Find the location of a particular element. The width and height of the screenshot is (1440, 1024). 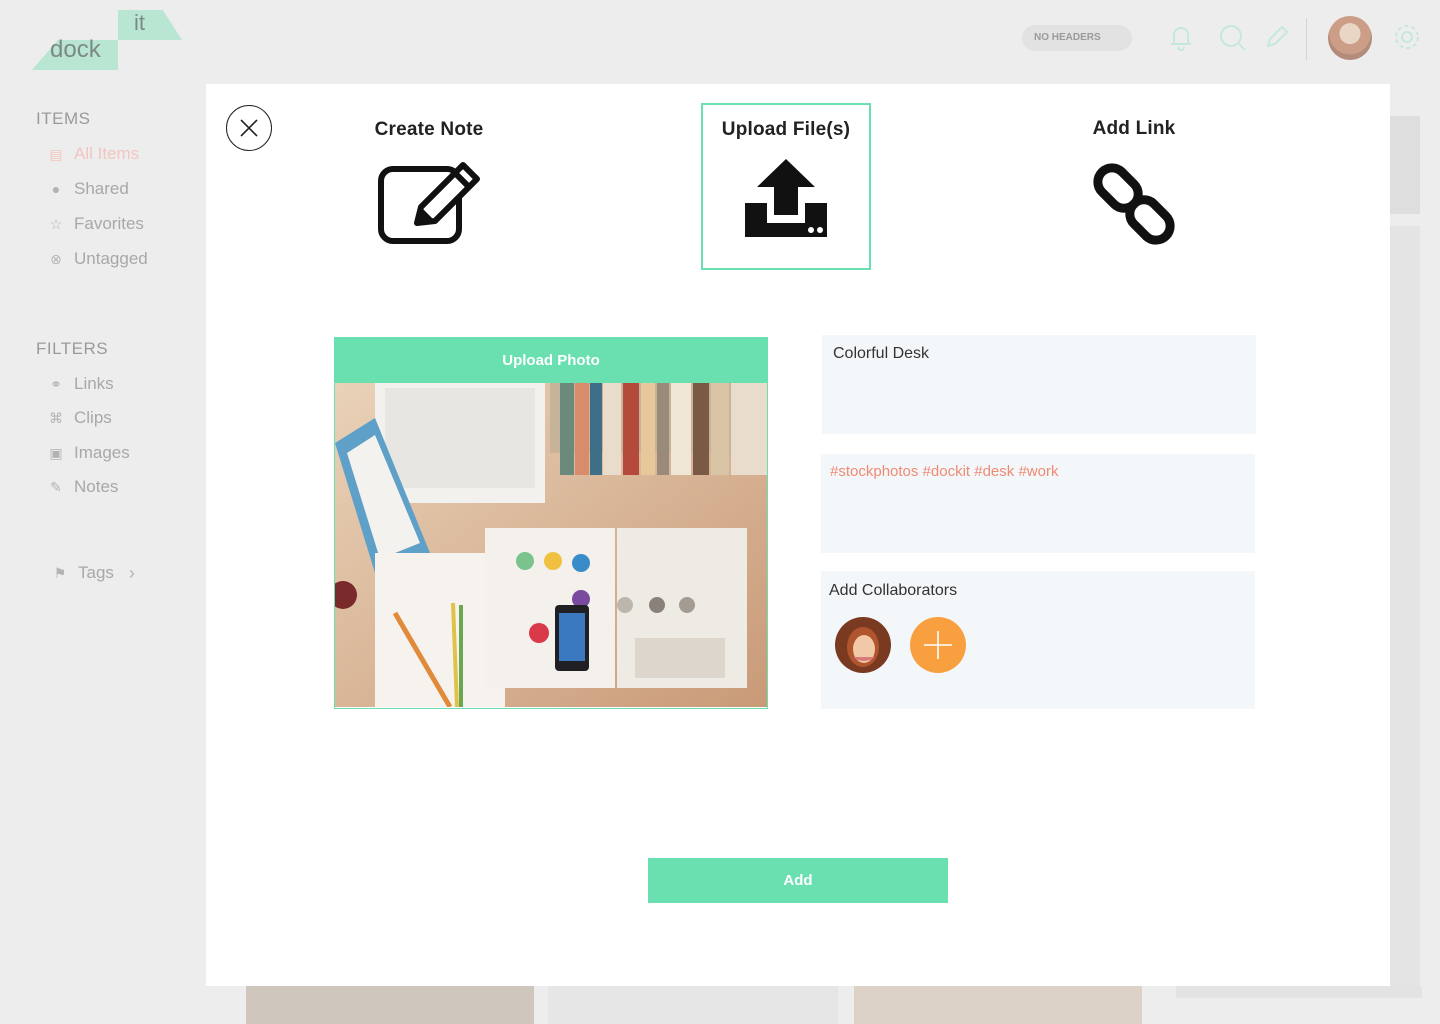

sidebar-item-untagged: ⊗ Untagged is located at coordinates (98, 259).